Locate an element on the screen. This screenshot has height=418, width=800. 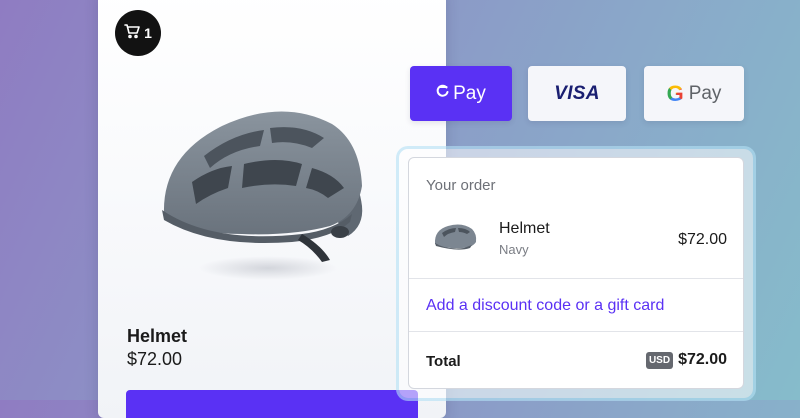
currency-badge: USD is located at coordinates (659, 360).